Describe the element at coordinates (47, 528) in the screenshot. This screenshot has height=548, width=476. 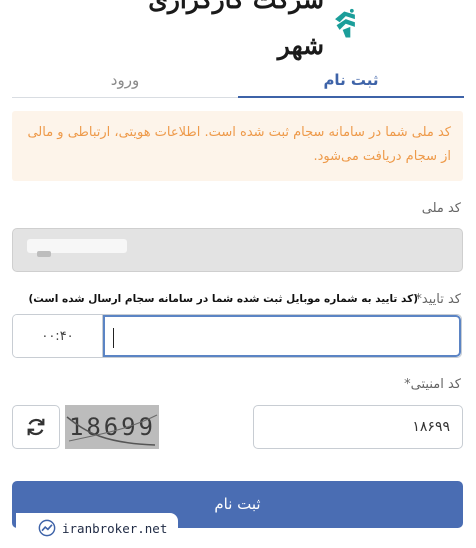
I see `chart-logo-icon` at that location.